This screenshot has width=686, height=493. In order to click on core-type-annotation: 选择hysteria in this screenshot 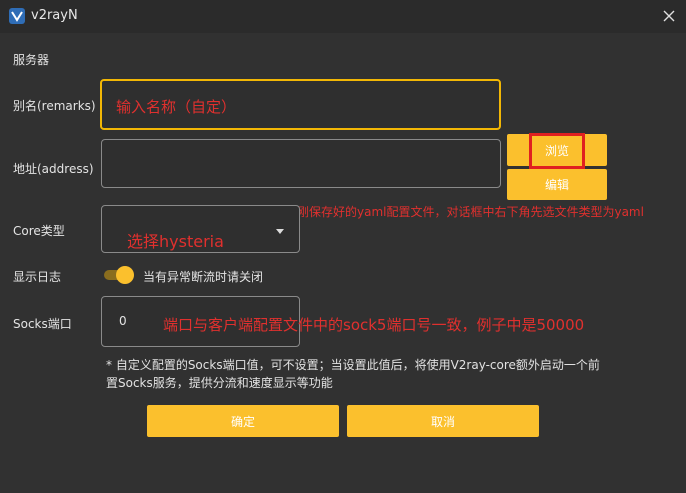, I will do `click(175, 241)`.